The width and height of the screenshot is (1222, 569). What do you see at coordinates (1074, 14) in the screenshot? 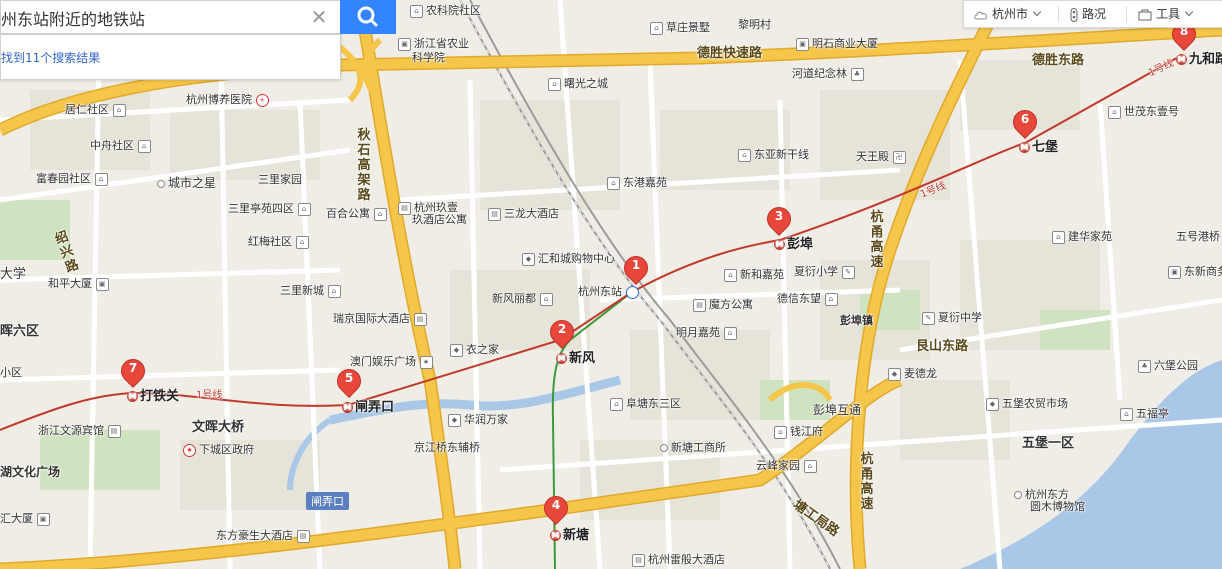
I see `traffic-light-icon` at bounding box center [1074, 14].